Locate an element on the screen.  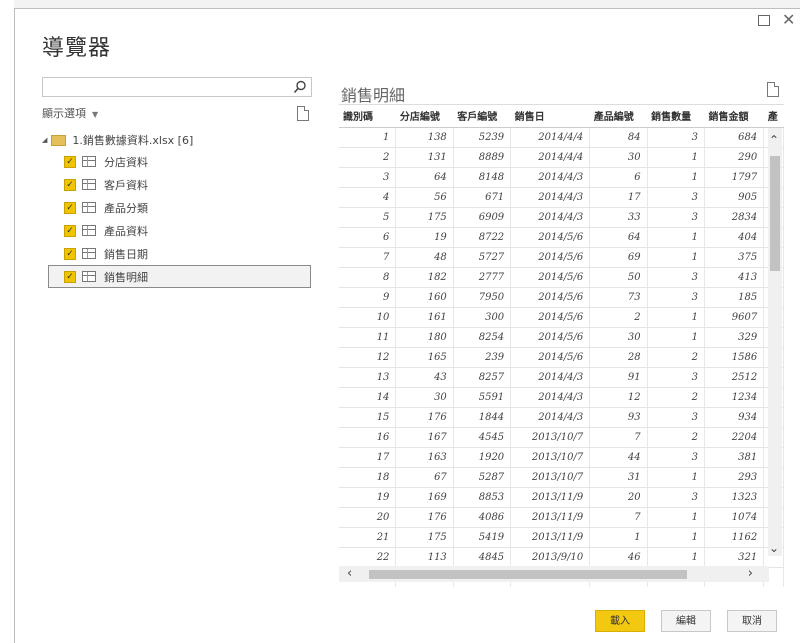
table-cell: 300 is located at coordinates (482, 317).